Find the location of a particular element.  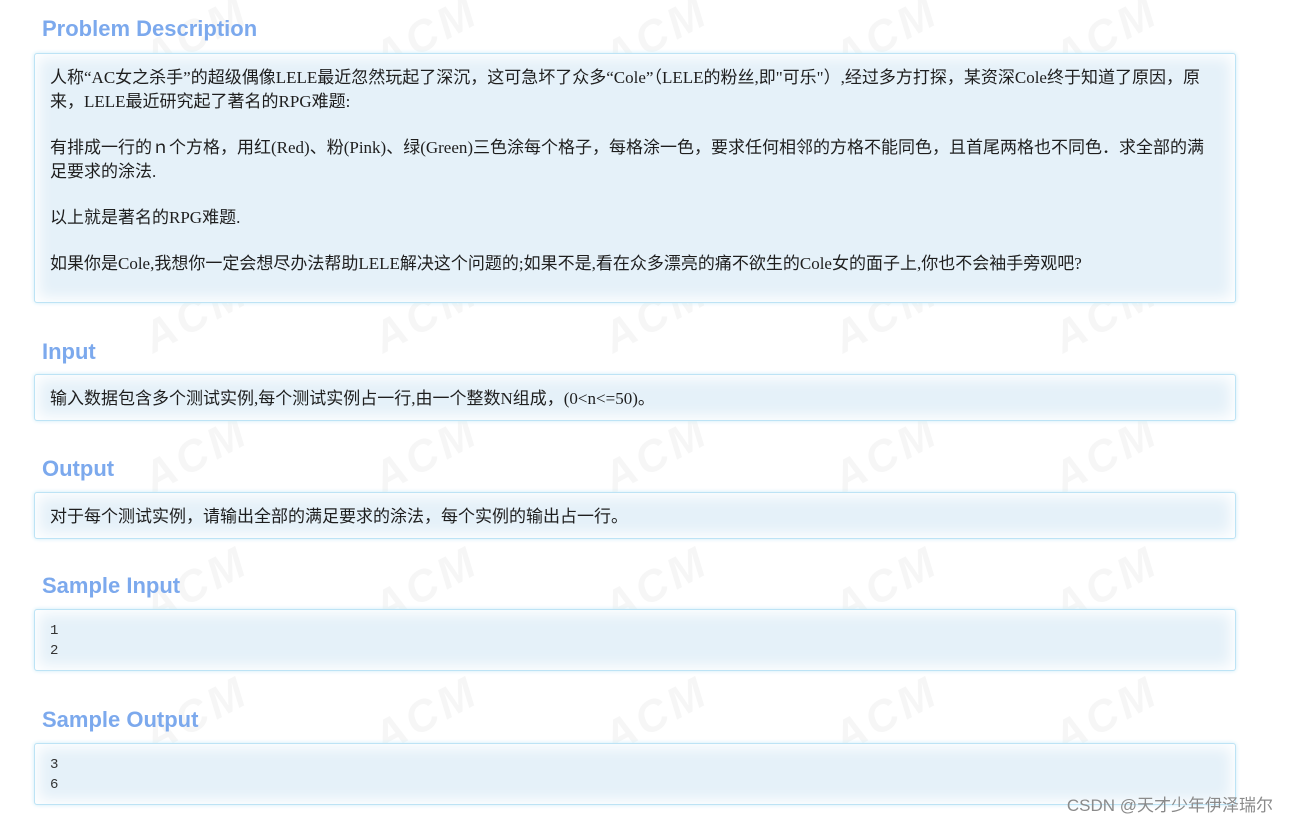

sample-output-panel: 3 6 is located at coordinates (635, 774).